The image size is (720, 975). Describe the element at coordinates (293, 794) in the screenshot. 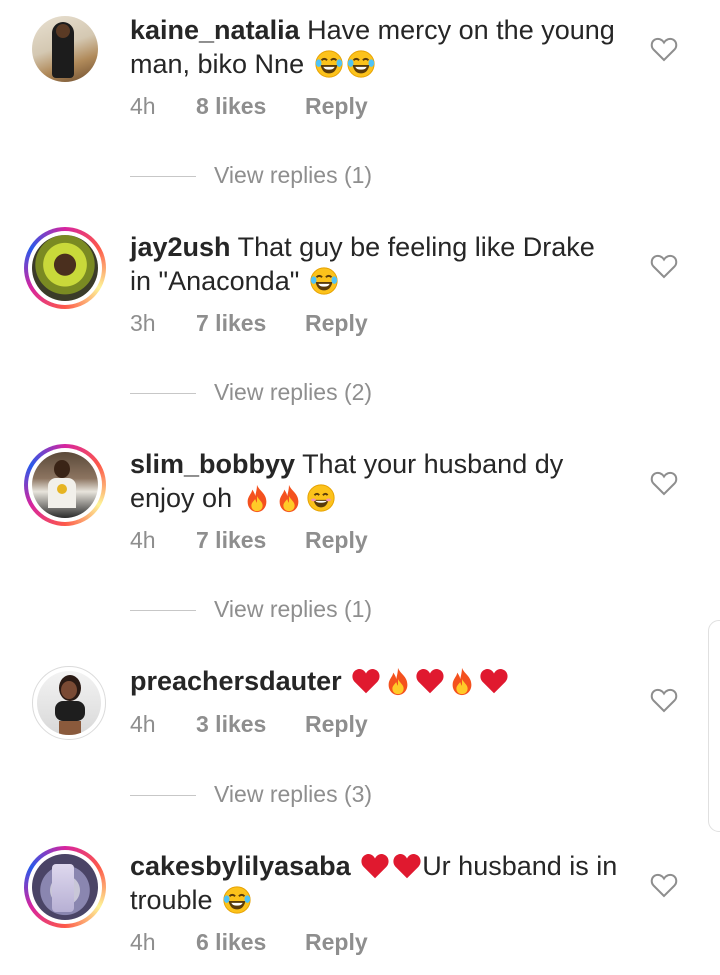

I see `view-replies-label: View replies (3)` at that location.